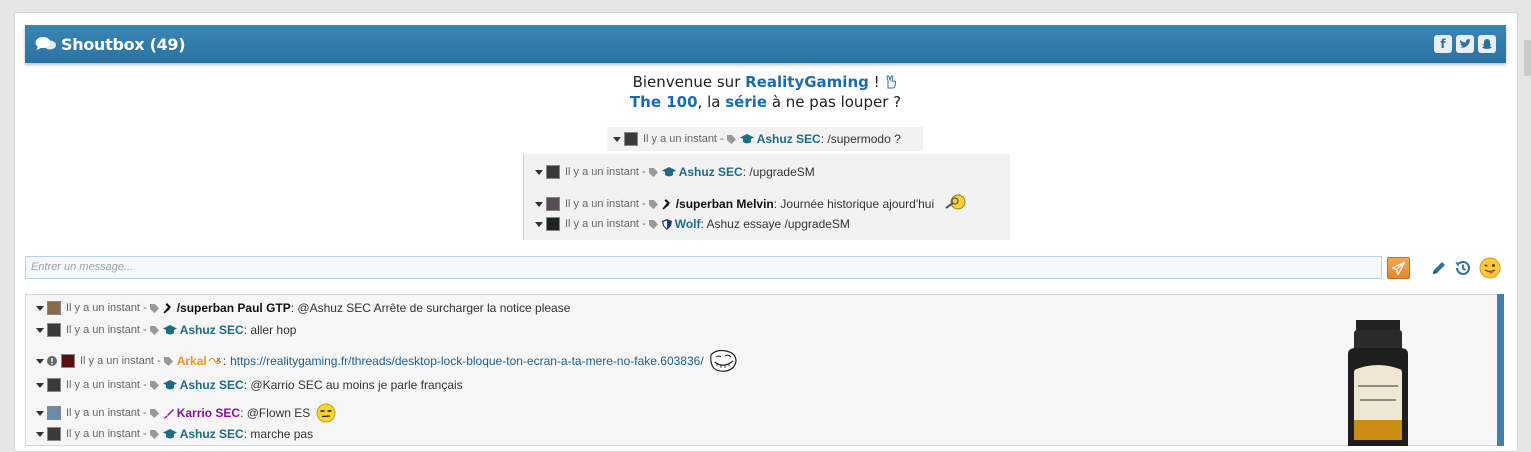 The height and width of the screenshot is (452, 1531). What do you see at coordinates (1465, 44) in the screenshot?
I see `twitter-icon` at bounding box center [1465, 44].